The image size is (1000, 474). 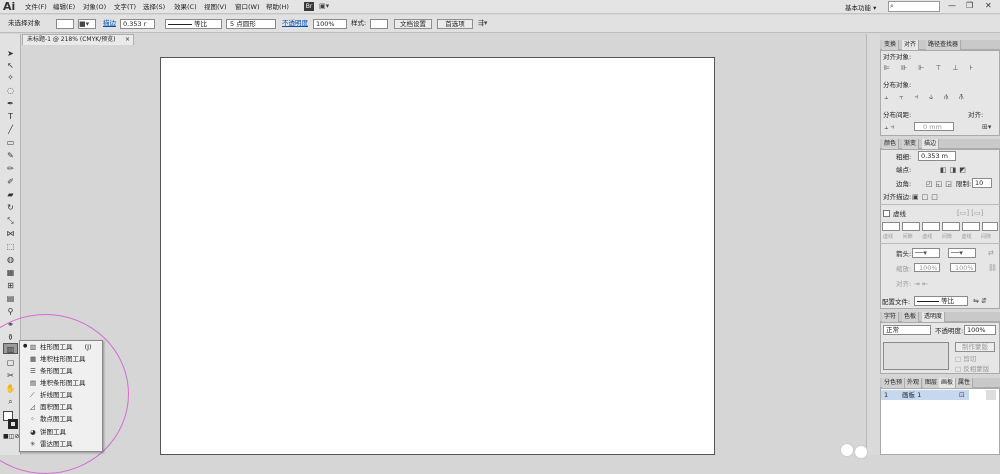 I want to click on scale-tool-icon: ⤡, so click(x=10, y=220).